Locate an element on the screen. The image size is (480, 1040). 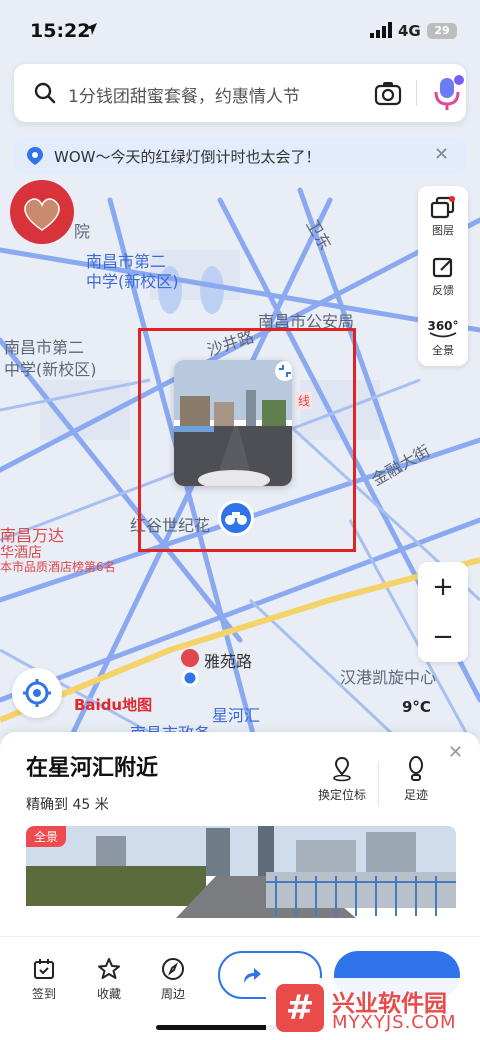
compass-icon is located at coordinates (173, 969).